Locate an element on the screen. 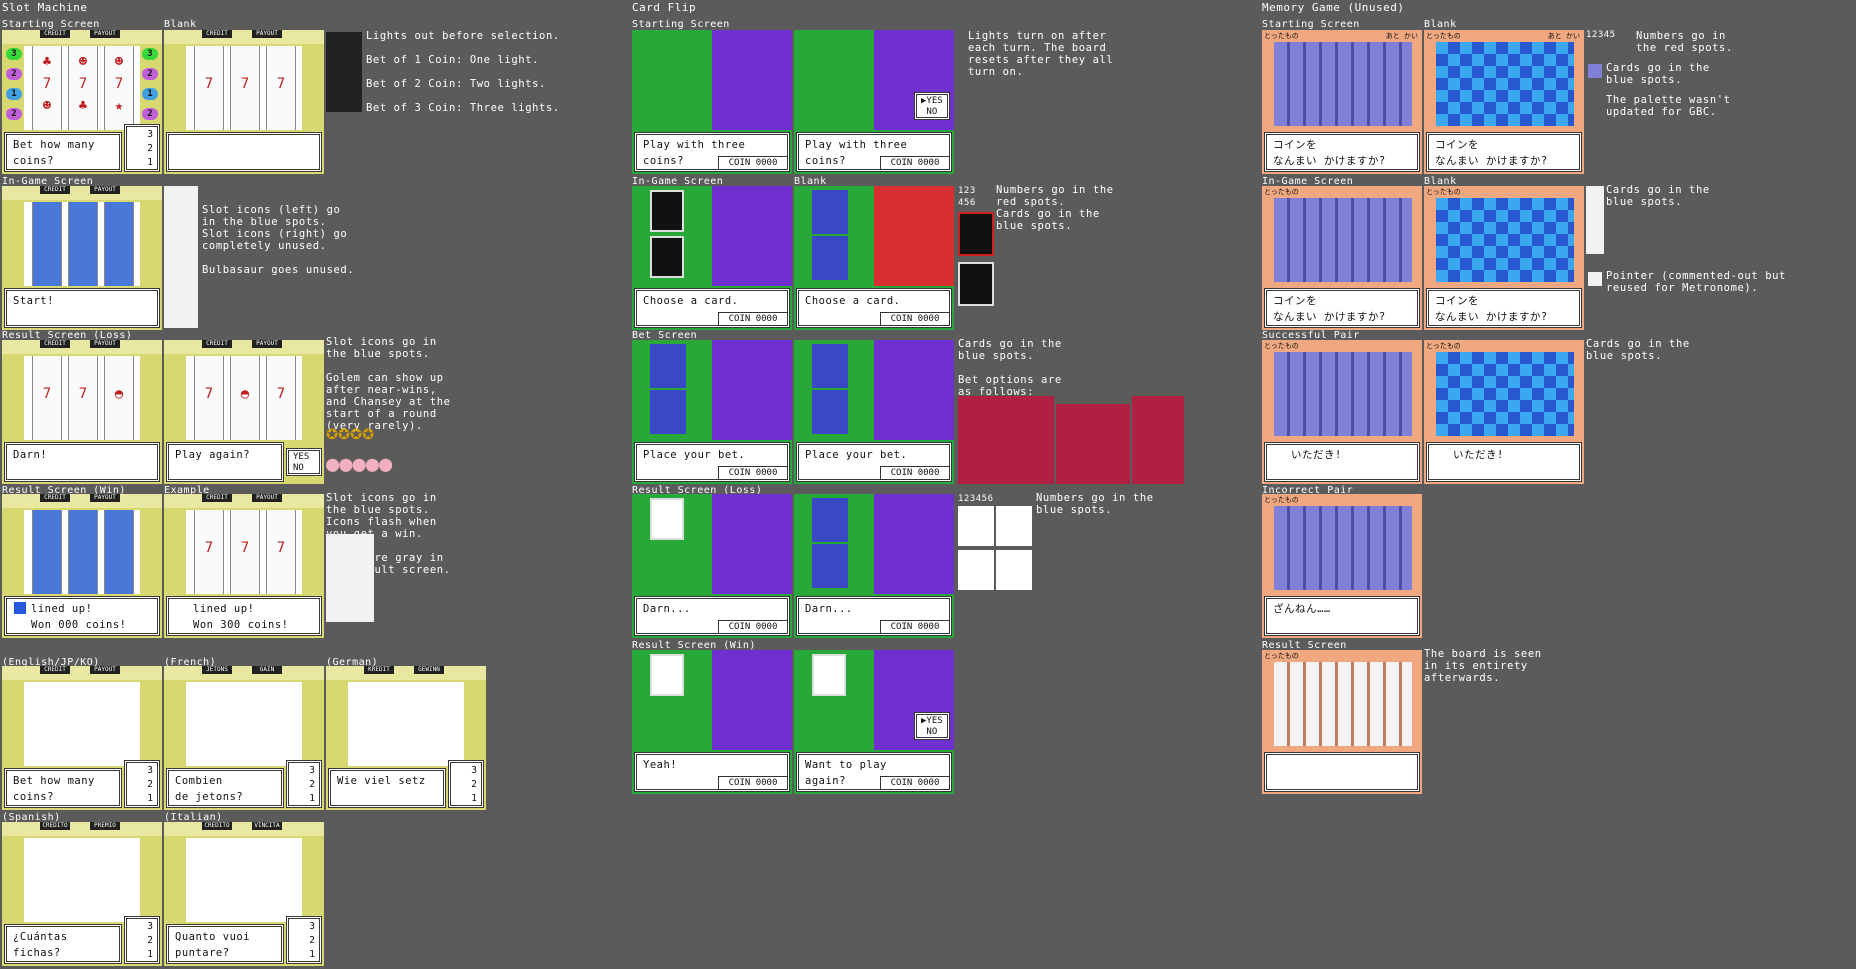  line-badge-2rb: 2 is located at coordinates (150, 114).